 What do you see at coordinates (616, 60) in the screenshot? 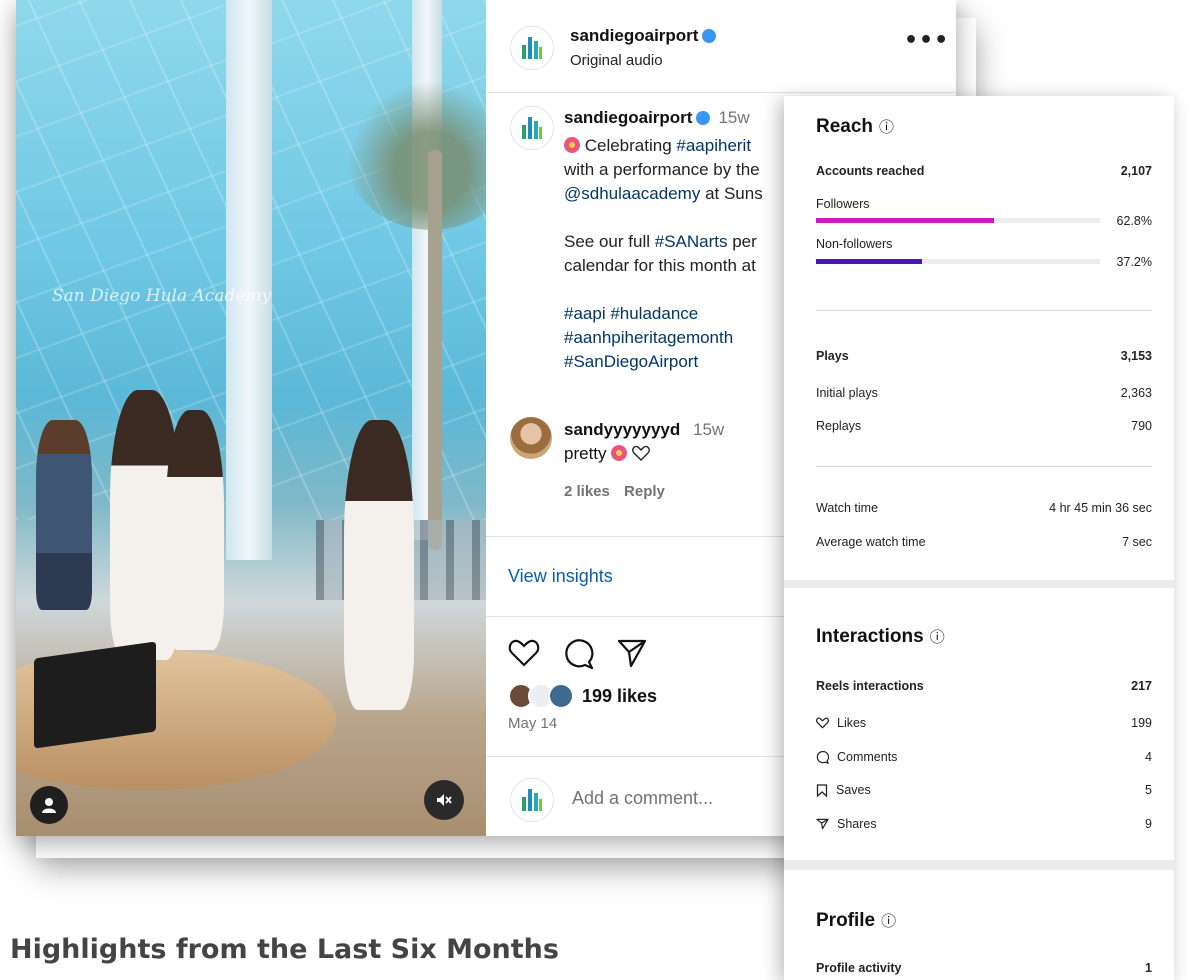
I see `audio-label: Original audio` at bounding box center [616, 60].